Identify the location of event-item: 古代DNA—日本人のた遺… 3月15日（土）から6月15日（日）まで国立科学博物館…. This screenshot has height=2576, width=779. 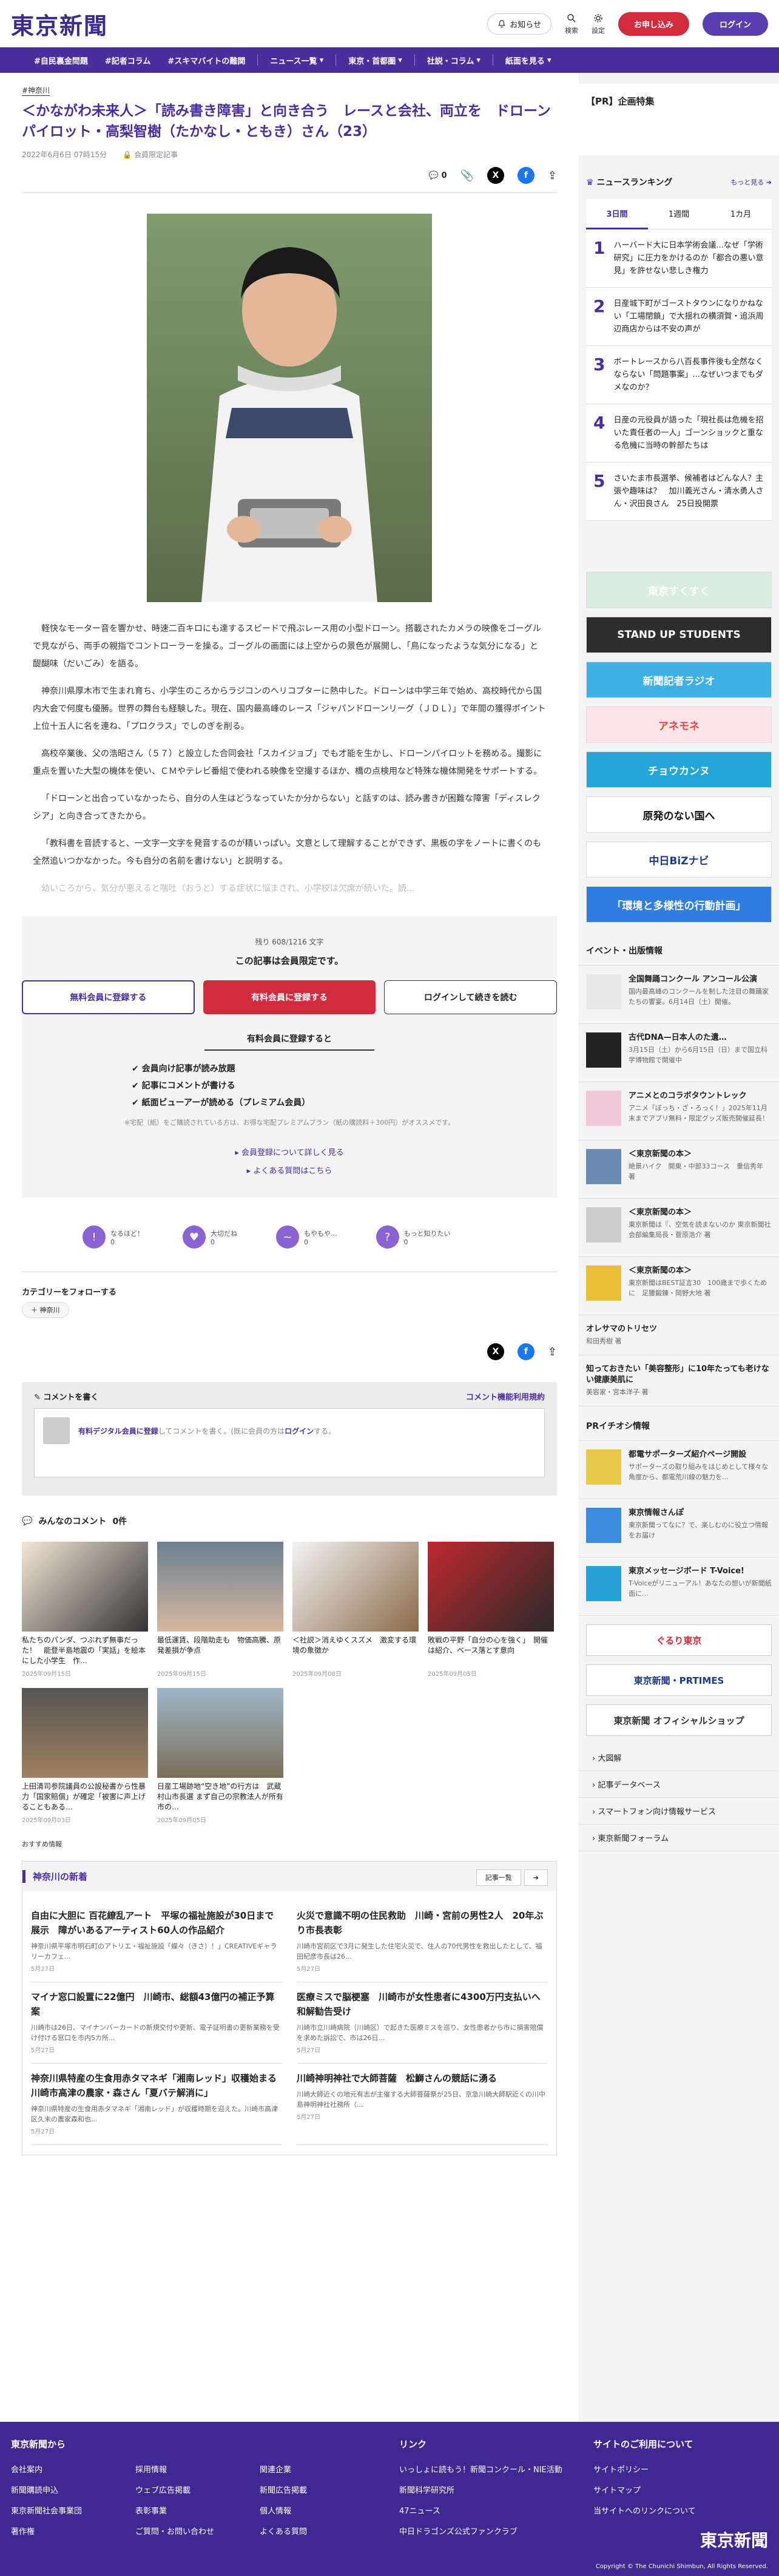
(679, 1053).